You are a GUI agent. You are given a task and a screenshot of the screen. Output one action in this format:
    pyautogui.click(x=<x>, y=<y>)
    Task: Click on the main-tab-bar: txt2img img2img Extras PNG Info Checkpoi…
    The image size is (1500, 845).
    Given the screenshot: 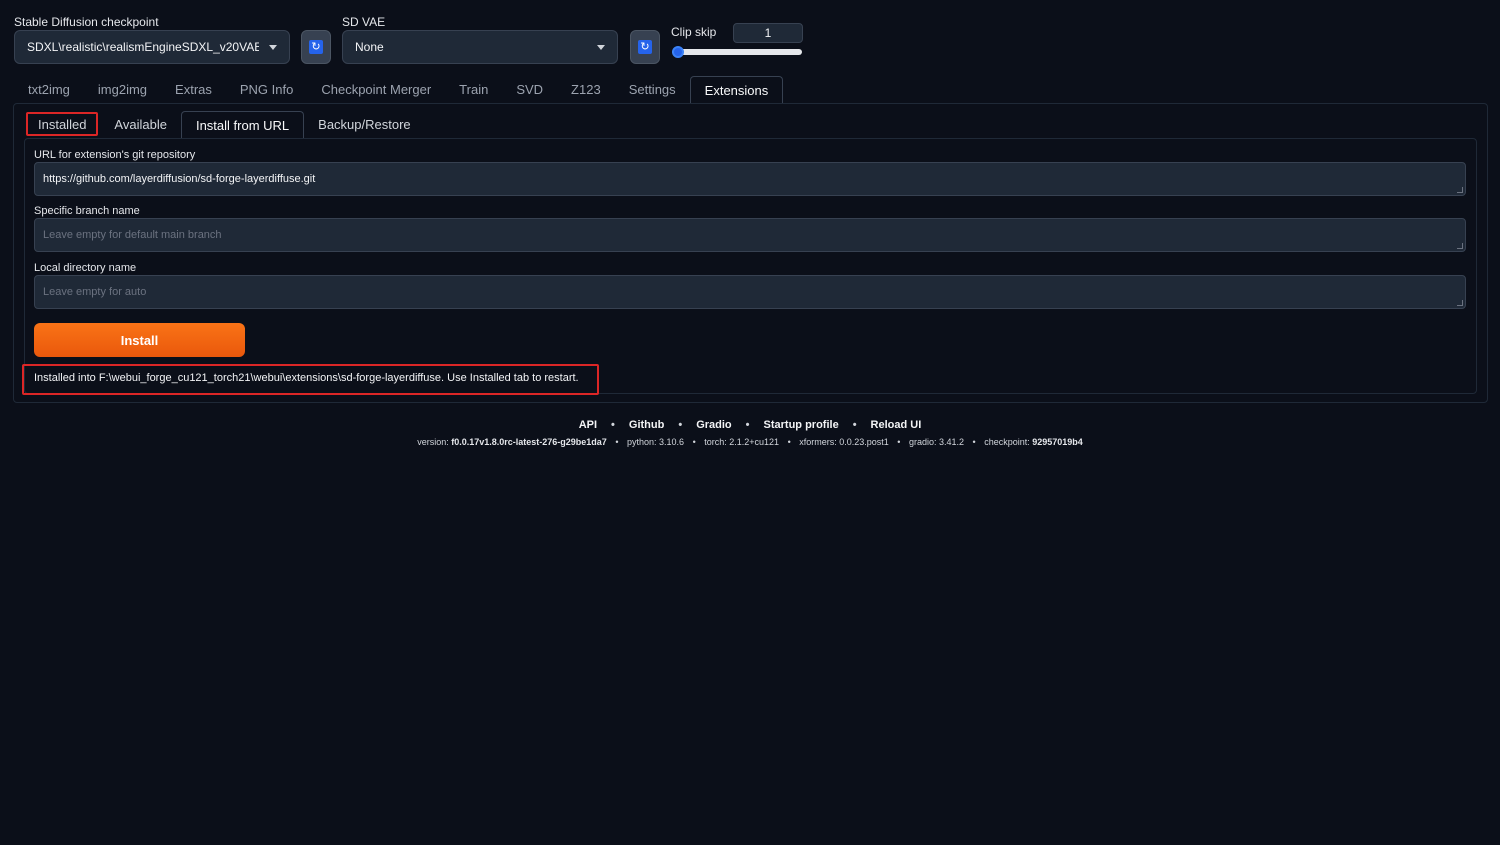 What is the action you would take?
    pyautogui.click(x=399, y=90)
    